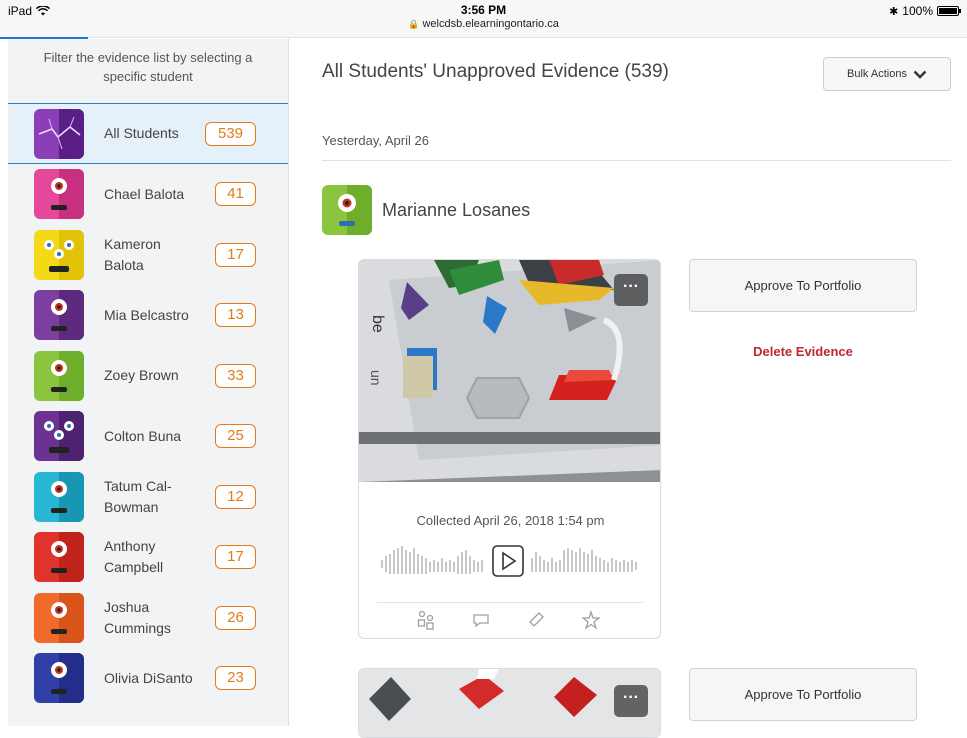 Image resolution: width=967 pixels, height=738 pixels. What do you see at coordinates (132, 254) in the screenshot?
I see `student-name: Kameron Balota` at bounding box center [132, 254].